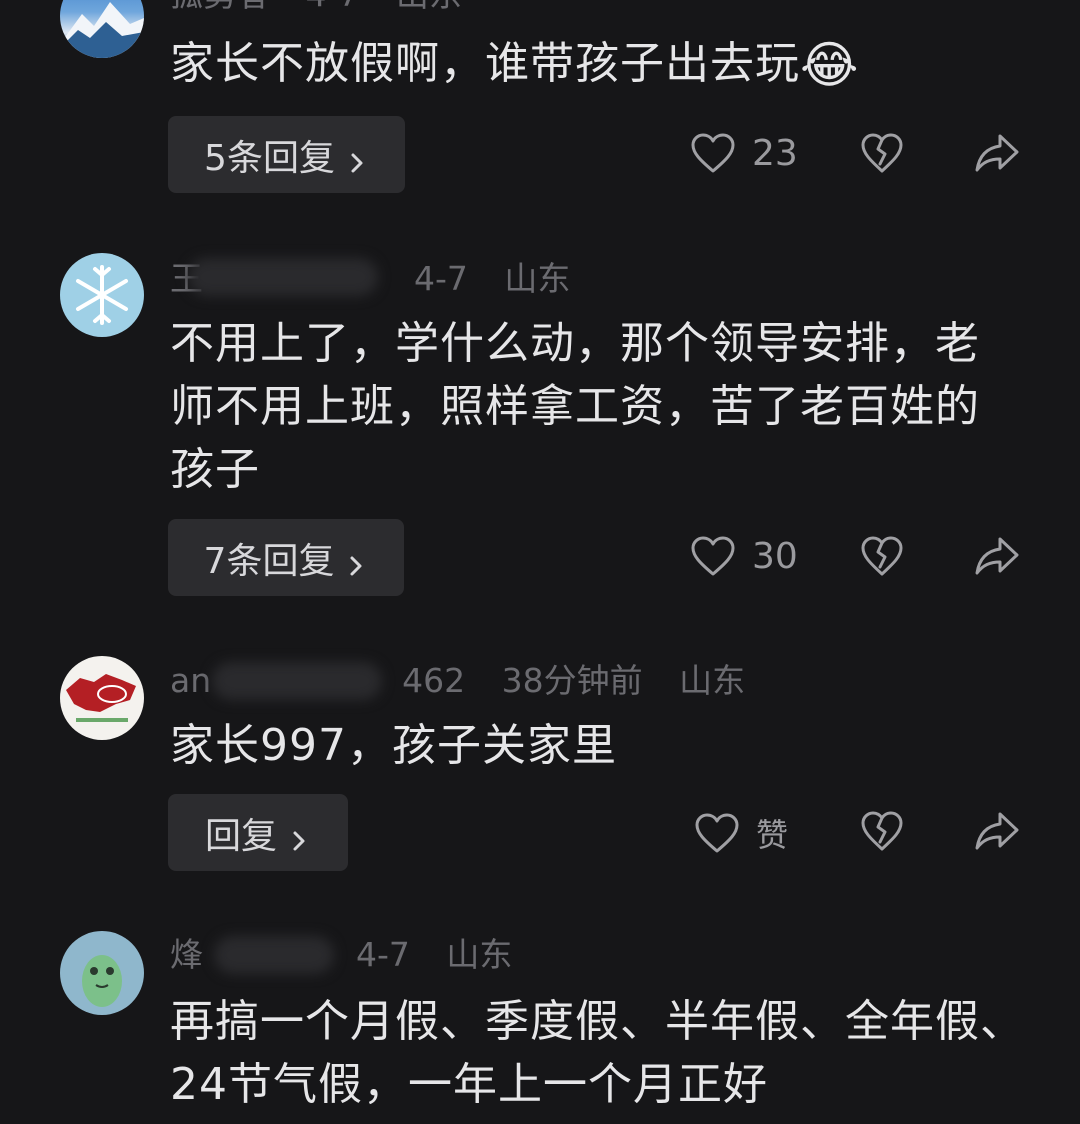 The height and width of the screenshot is (1124, 1080). I want to click on like-button: 30, so click(744, 556).